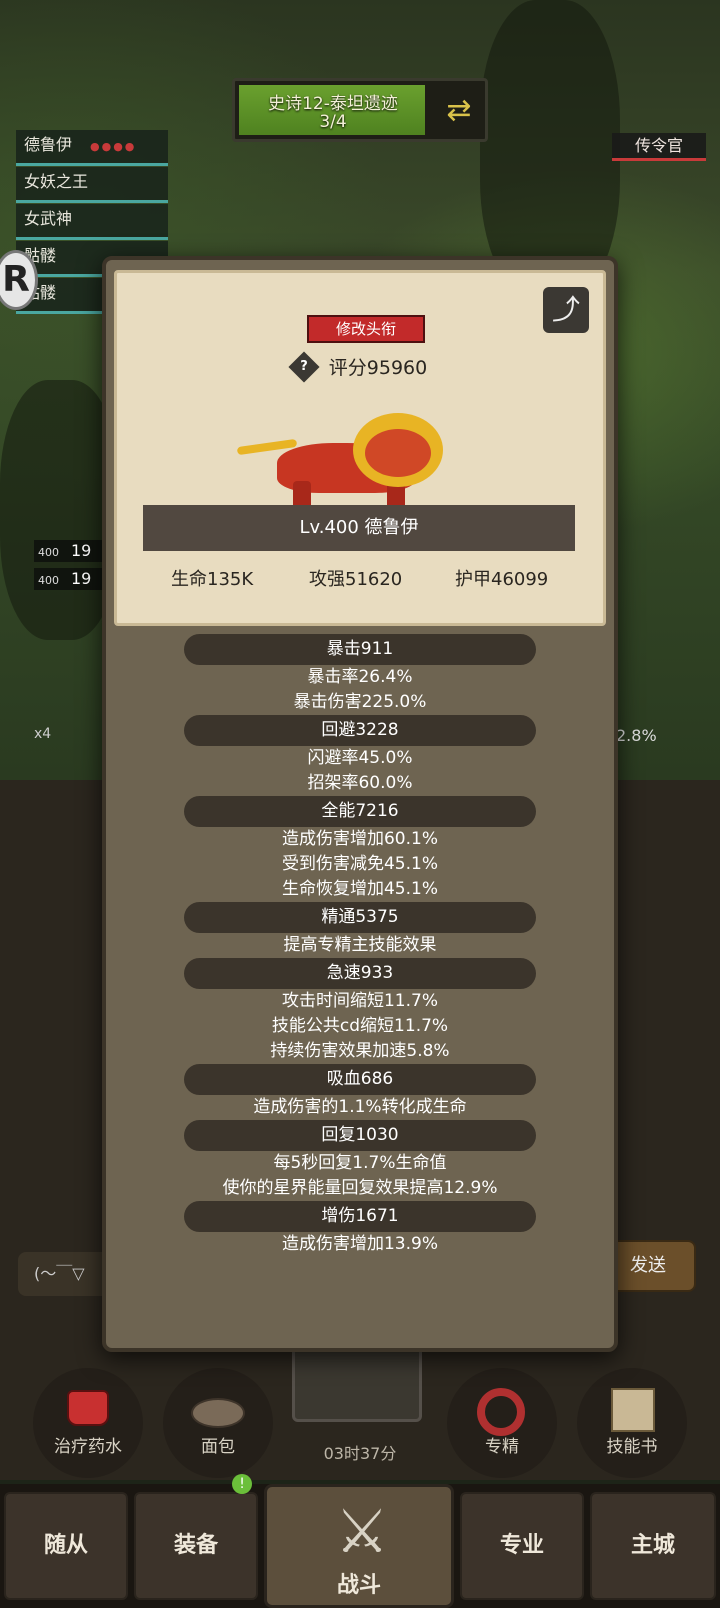 This screenshot has width=720, height=1608. I want to click on multiplier-label: x4, so click(43, 734).